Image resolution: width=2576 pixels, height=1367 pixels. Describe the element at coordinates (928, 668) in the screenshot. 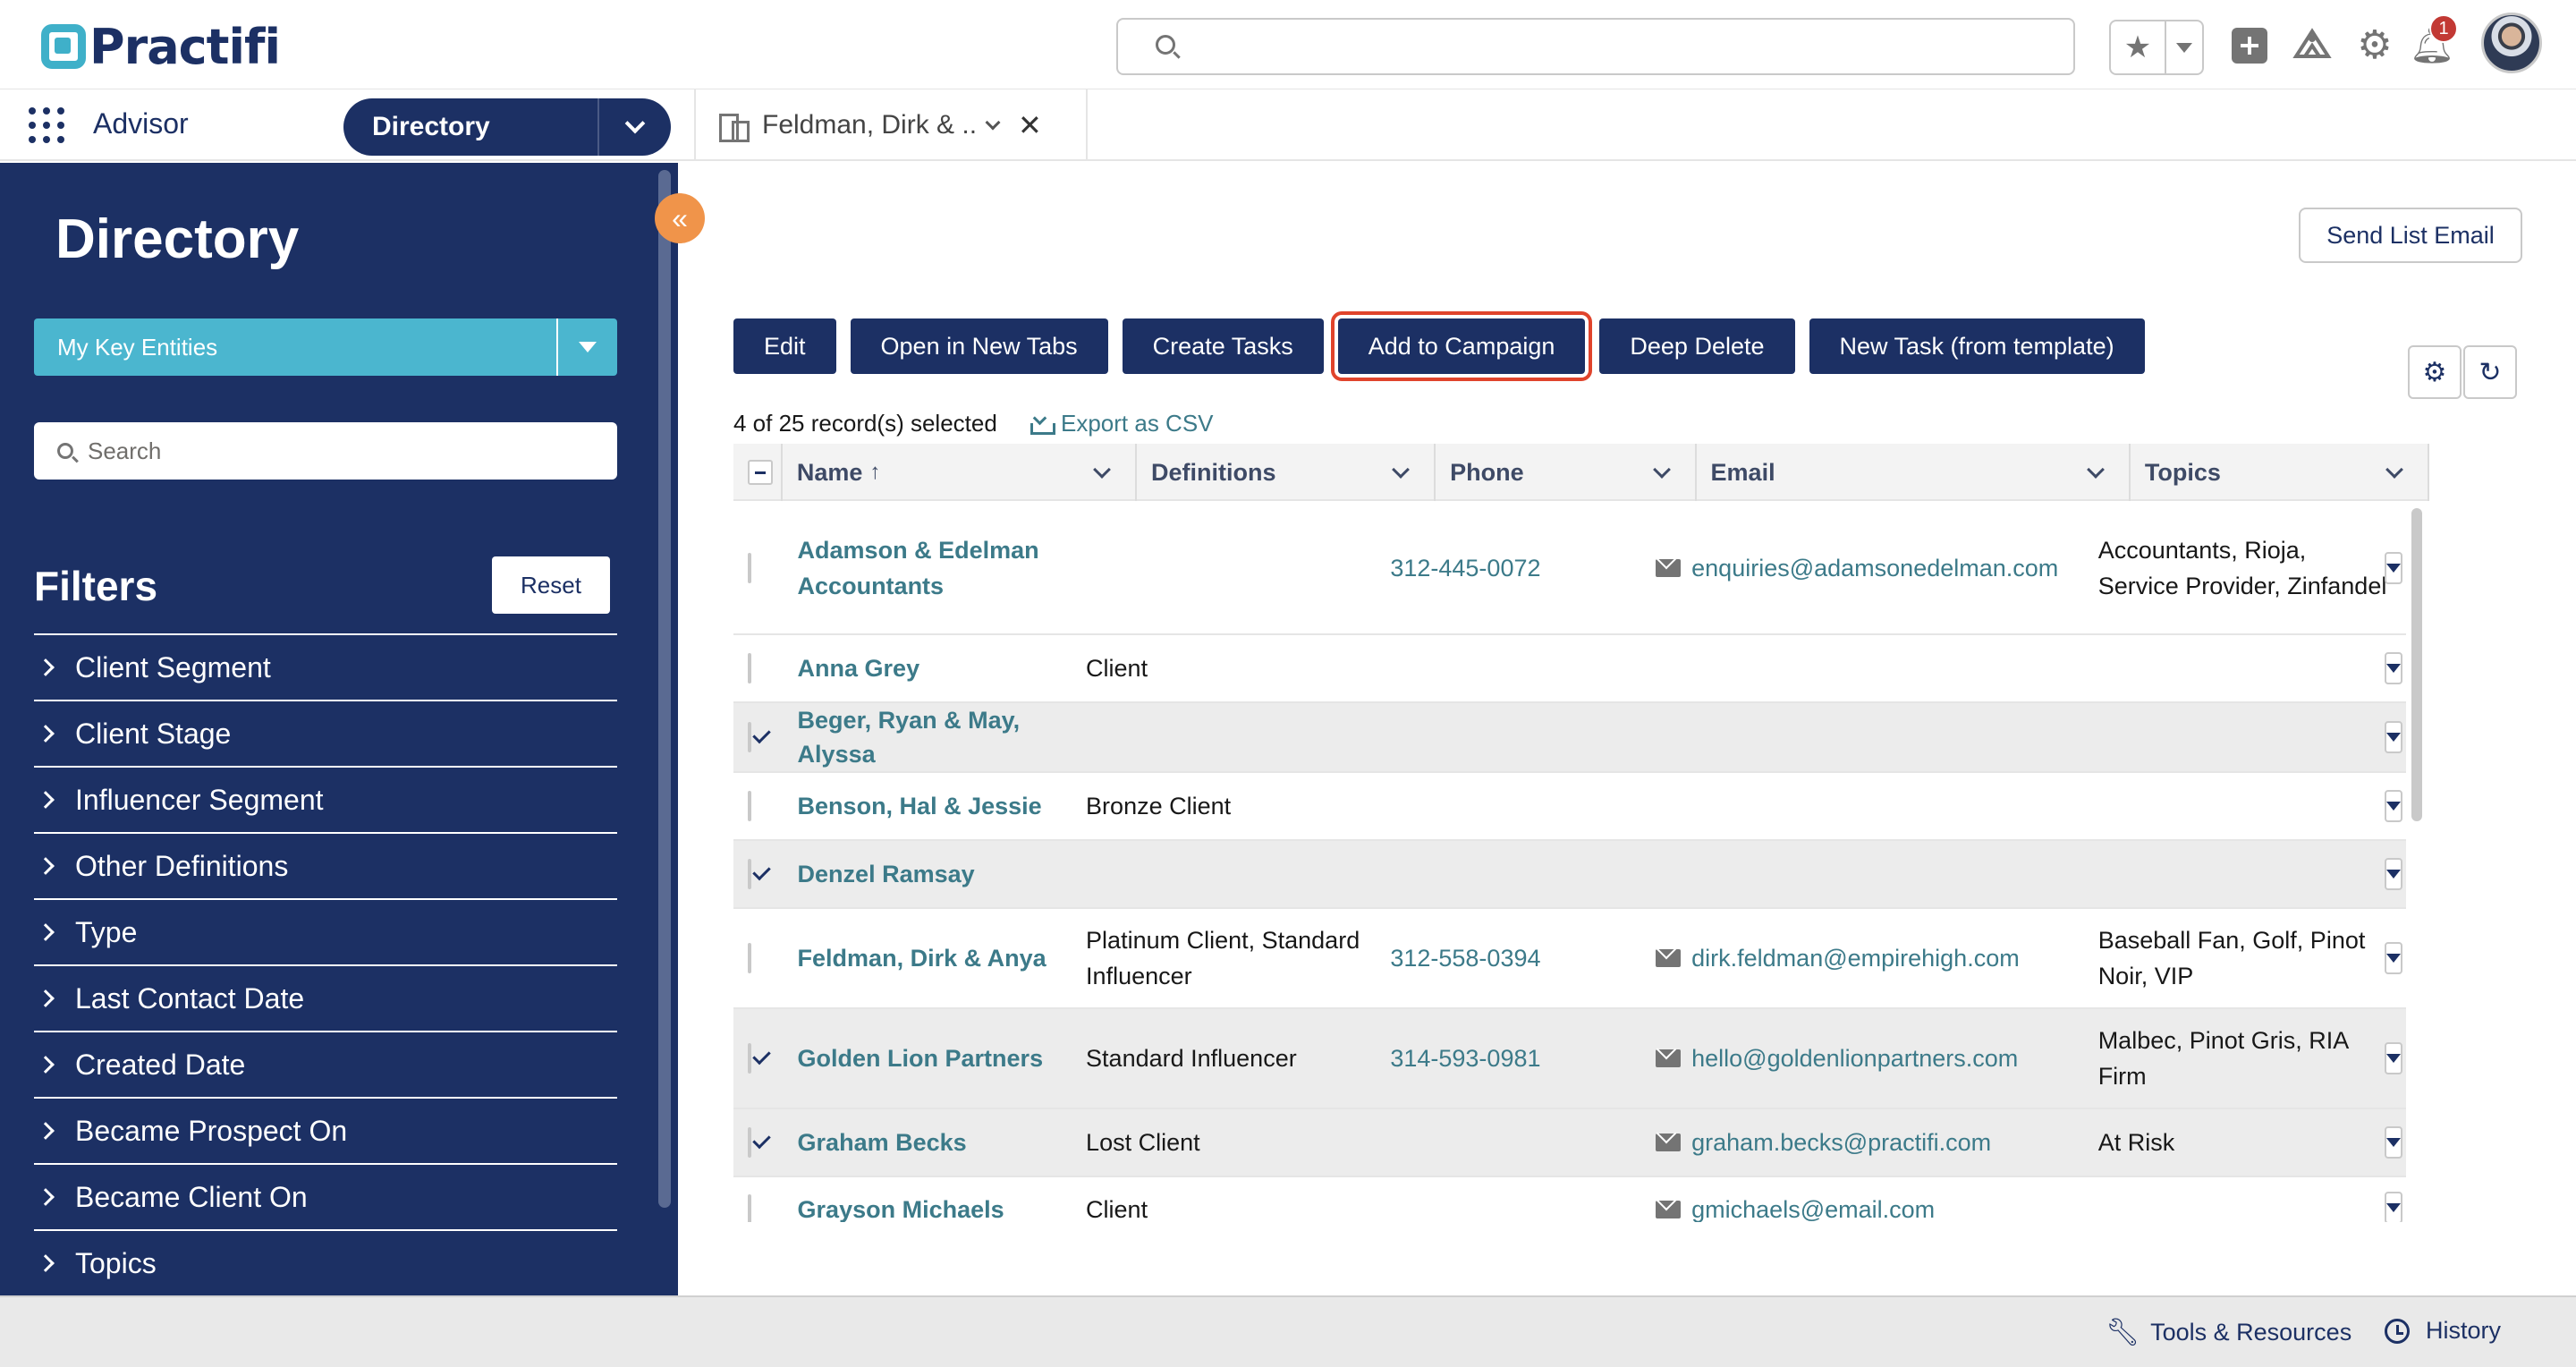

I see `record-name-link: Anna Grey` at that location.